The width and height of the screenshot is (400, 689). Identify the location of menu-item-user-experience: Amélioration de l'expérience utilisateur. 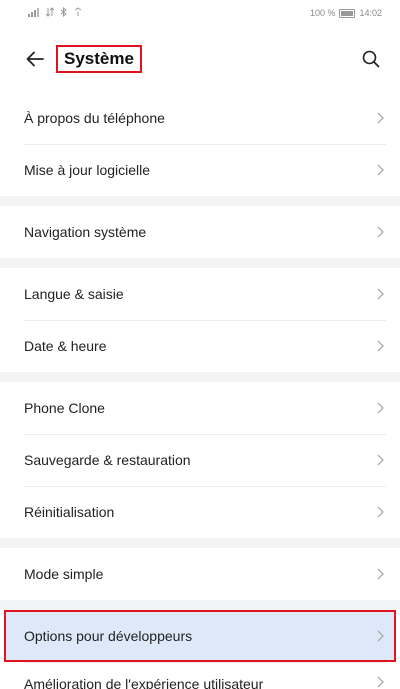
(200, 675).